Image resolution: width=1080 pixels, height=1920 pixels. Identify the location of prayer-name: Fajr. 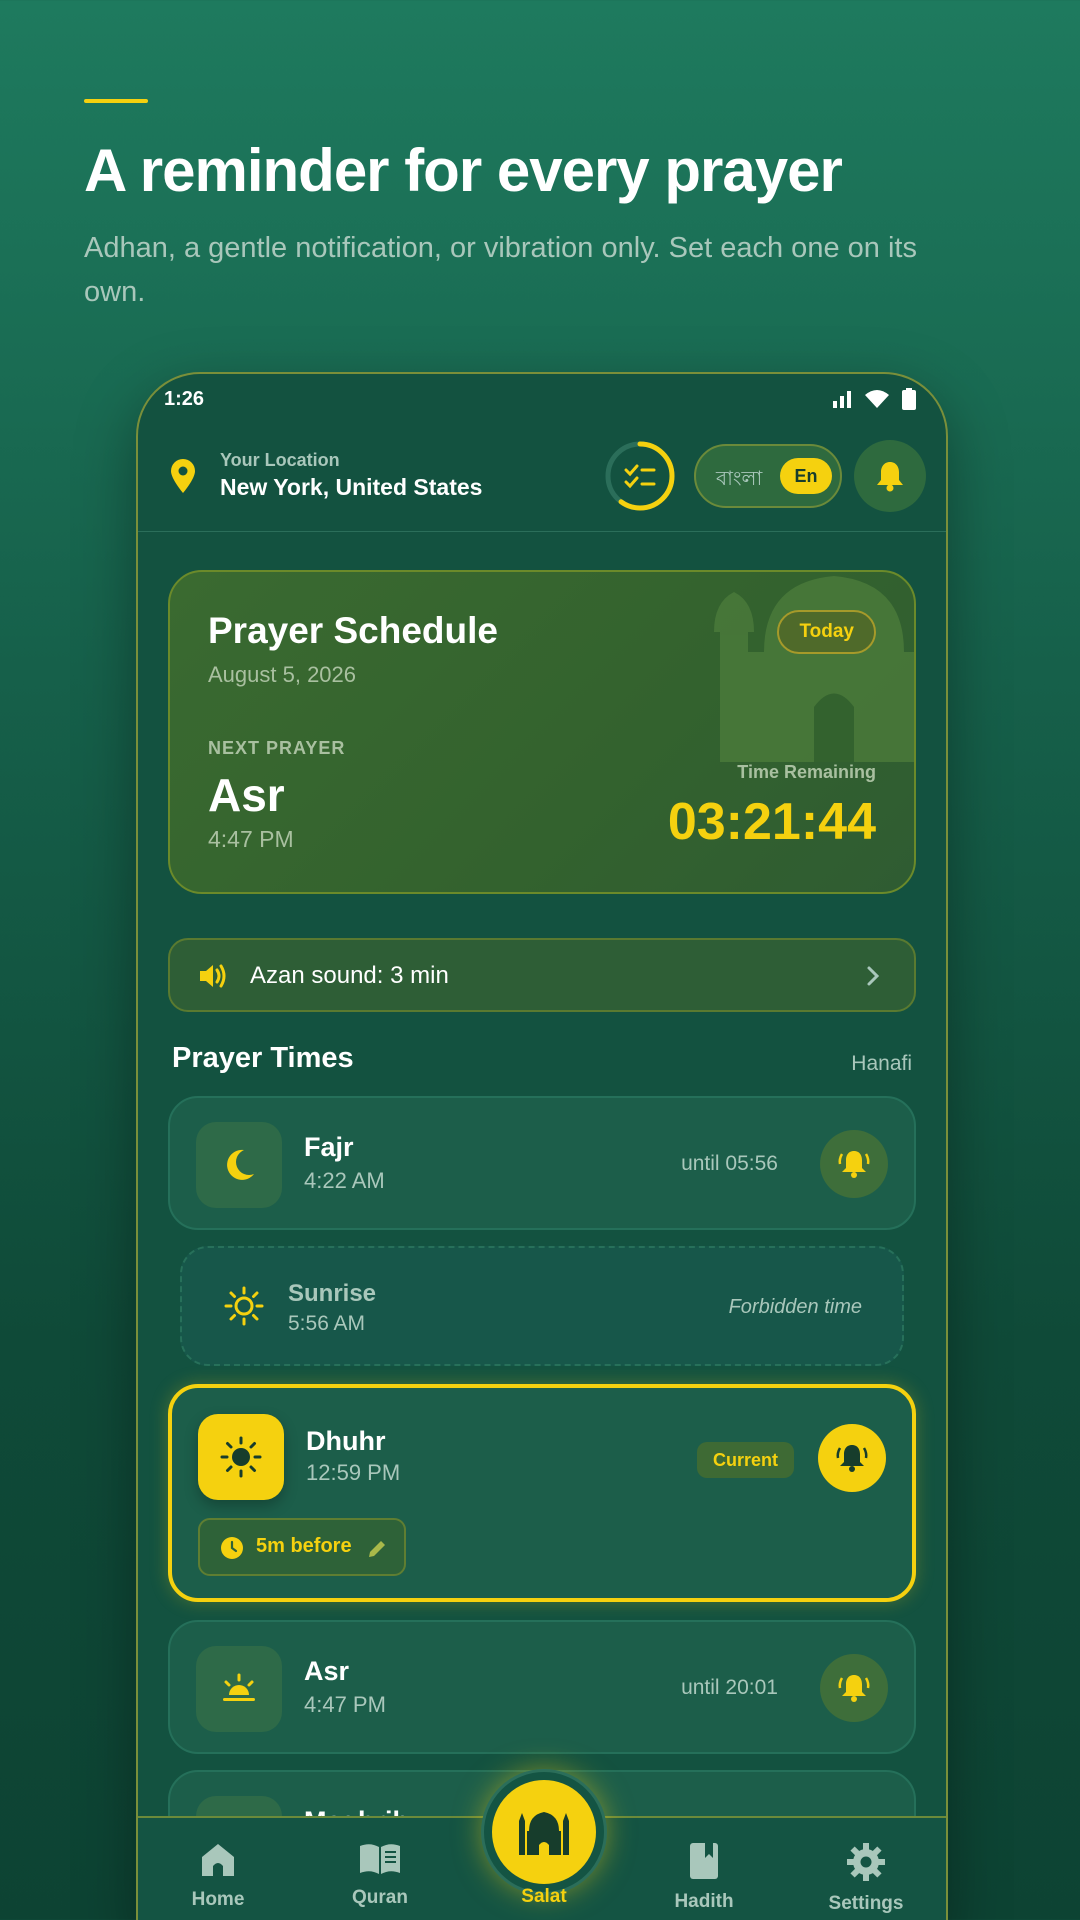
(329, 1147).